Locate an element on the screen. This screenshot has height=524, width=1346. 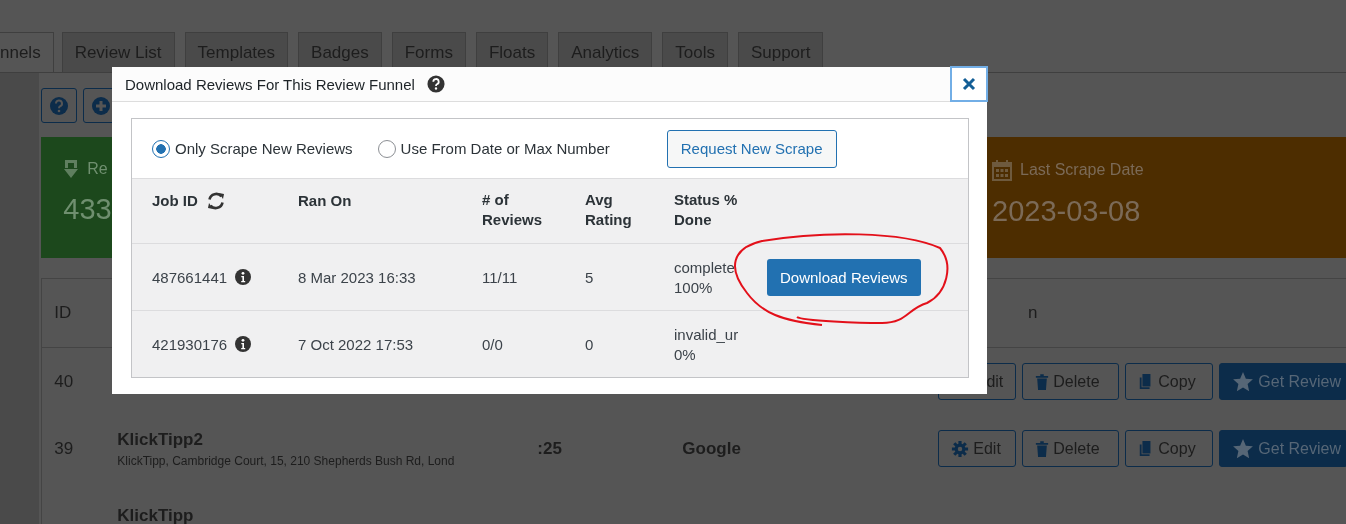
radio-option: Use From Date or Max Number is located at coordinates (493, 148).